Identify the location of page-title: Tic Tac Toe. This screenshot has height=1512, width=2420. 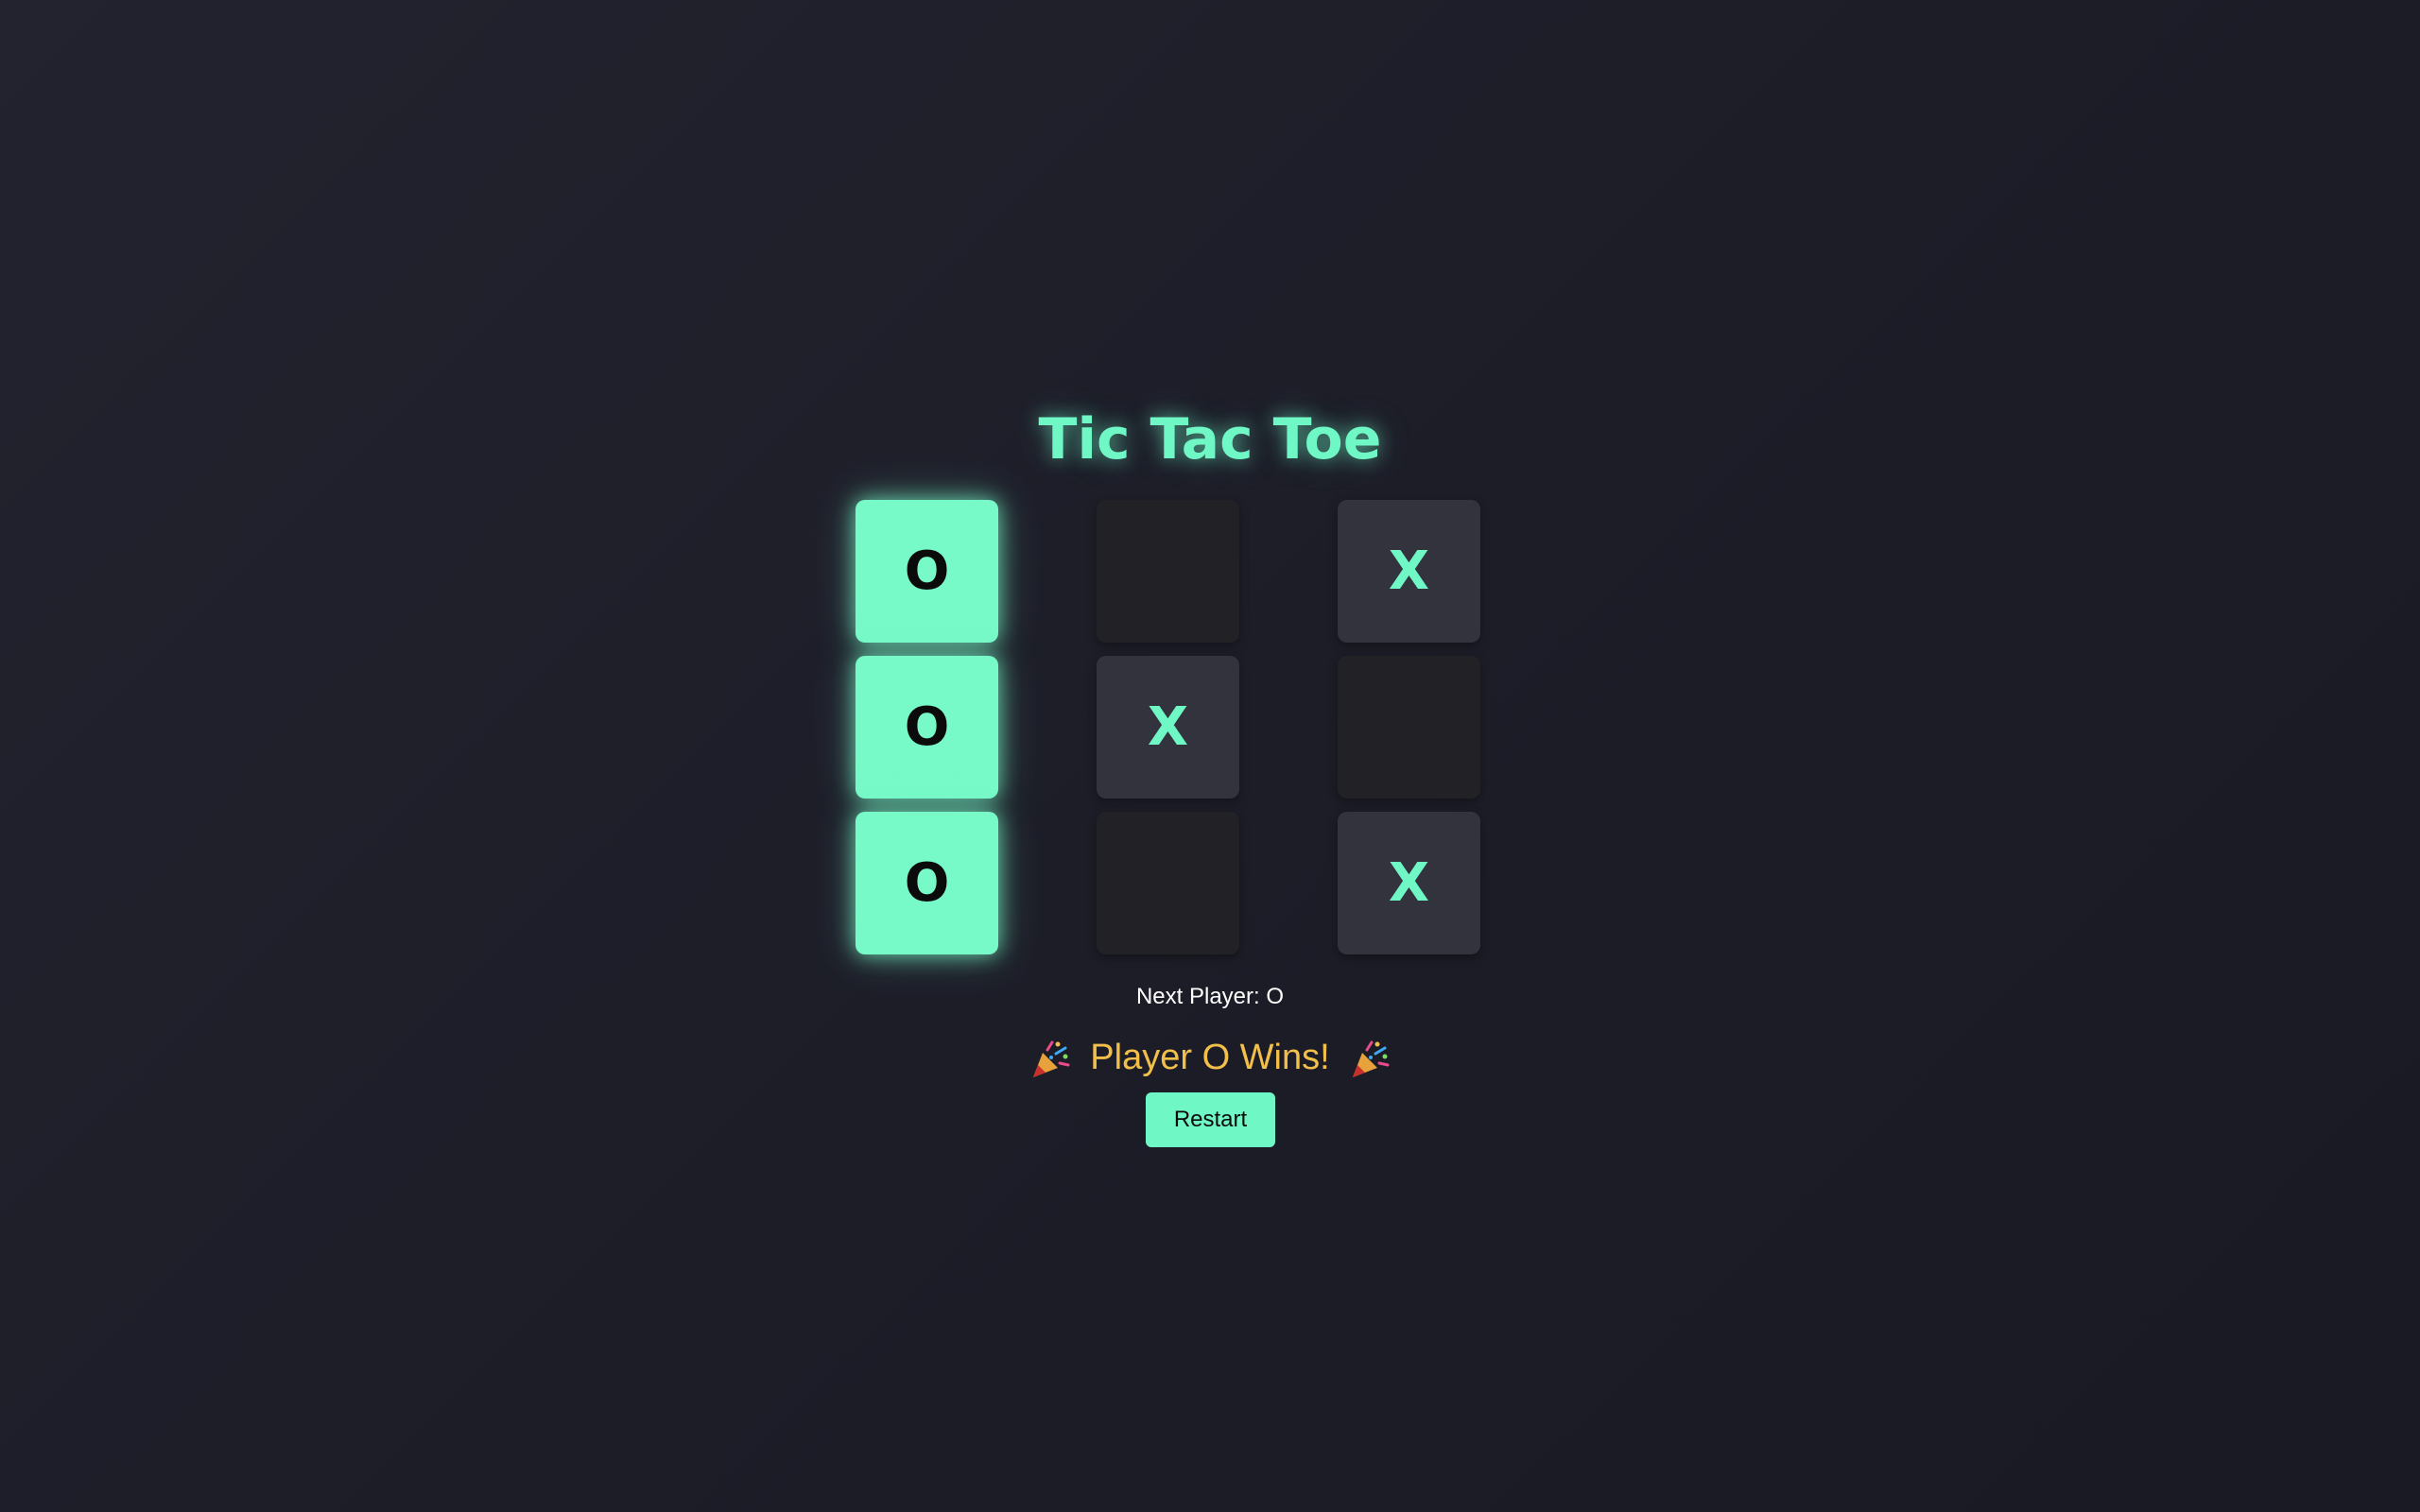
(1210, 439).